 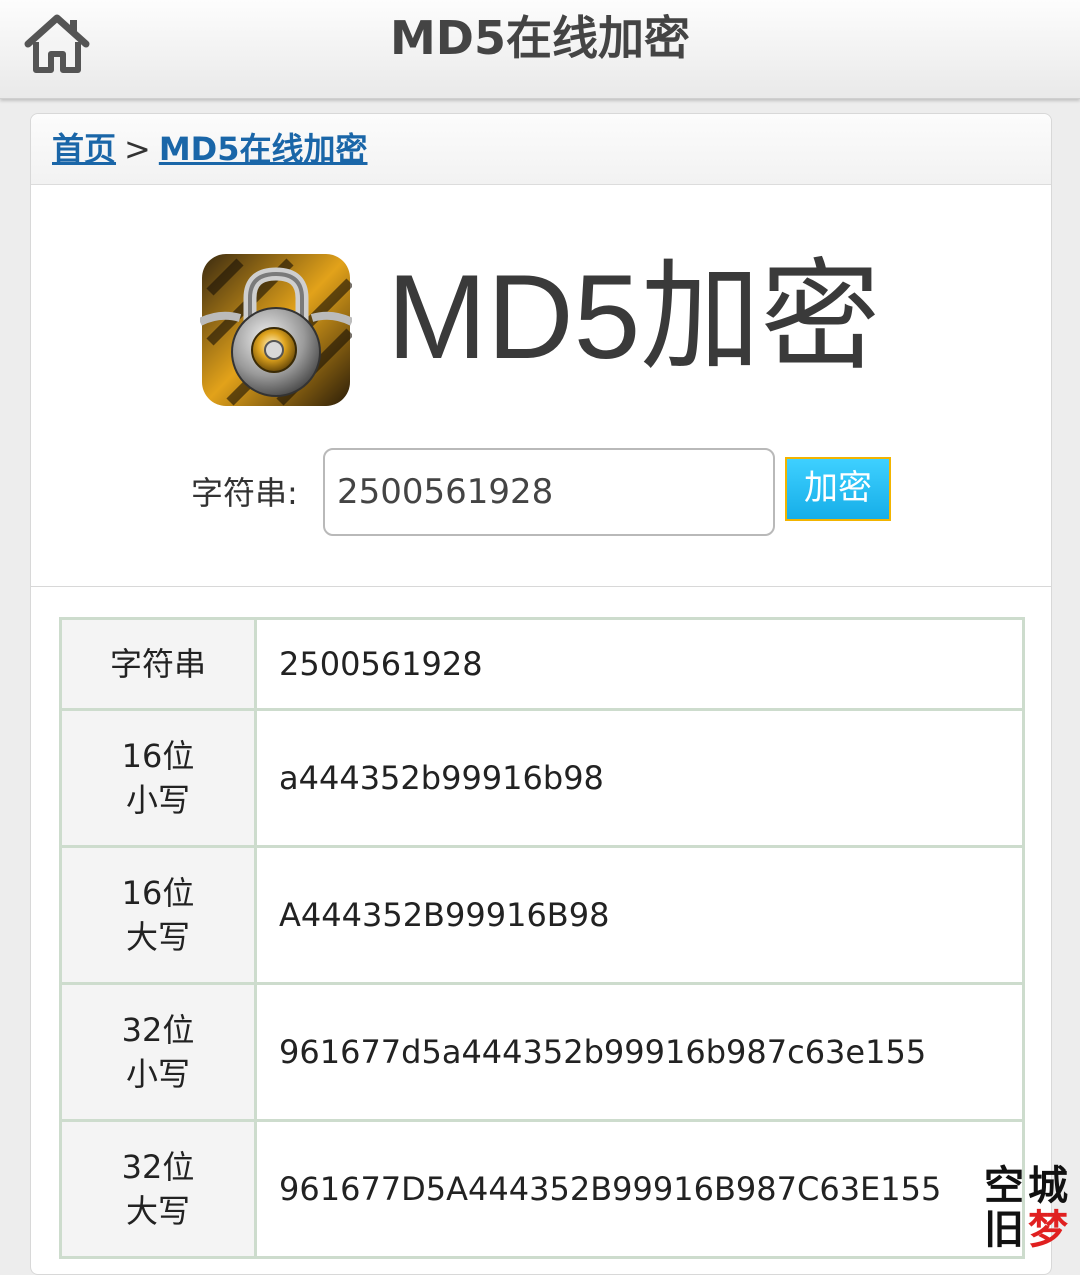 What do you see at coordinates (541, 586) in the screenshot?
I see `divider` at bounding box center [541, 586].